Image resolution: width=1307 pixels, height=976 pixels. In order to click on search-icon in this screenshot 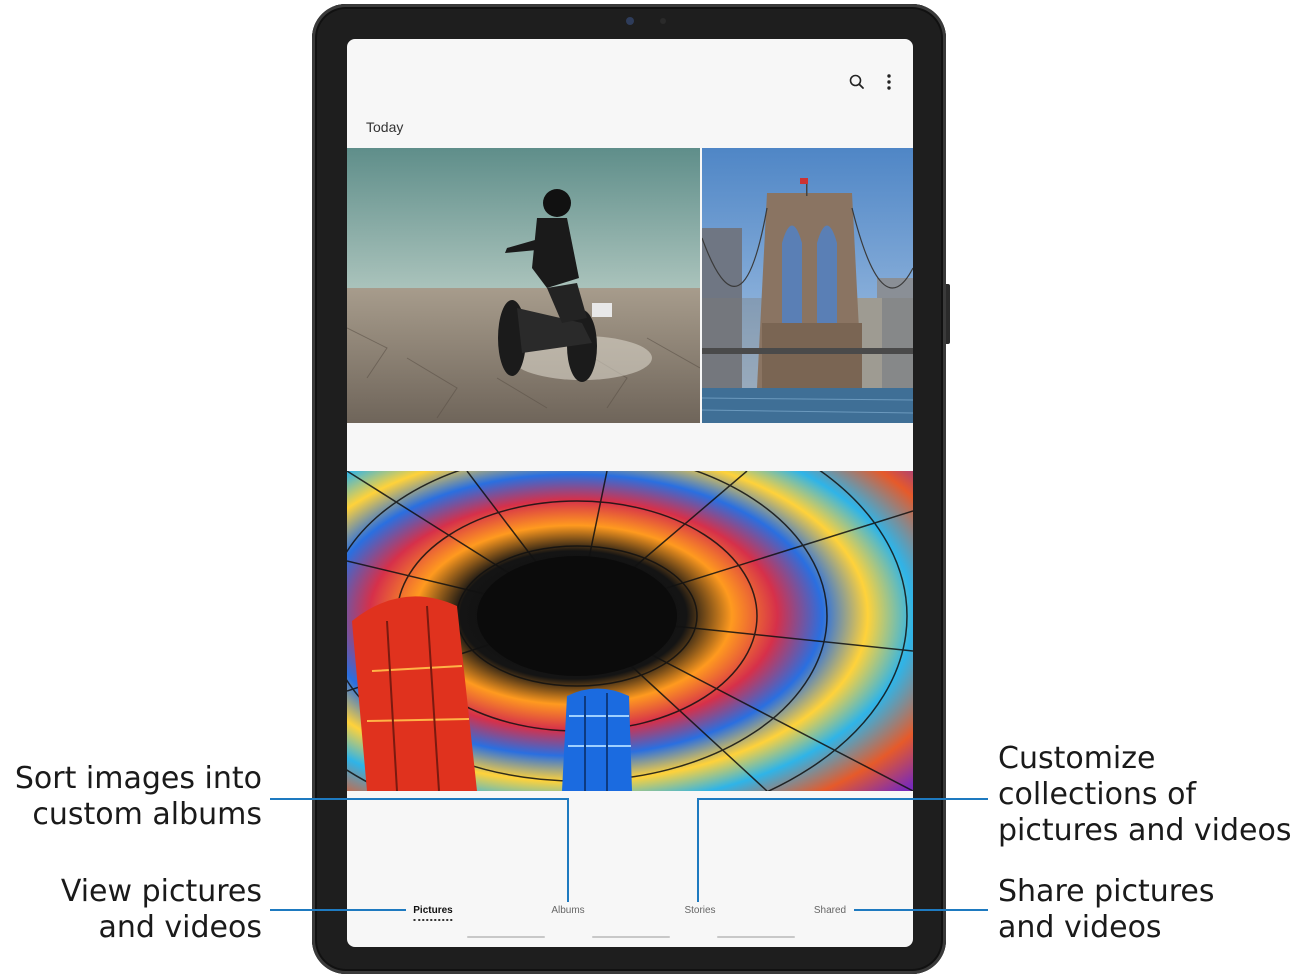, I will do `click(857, 82)`.